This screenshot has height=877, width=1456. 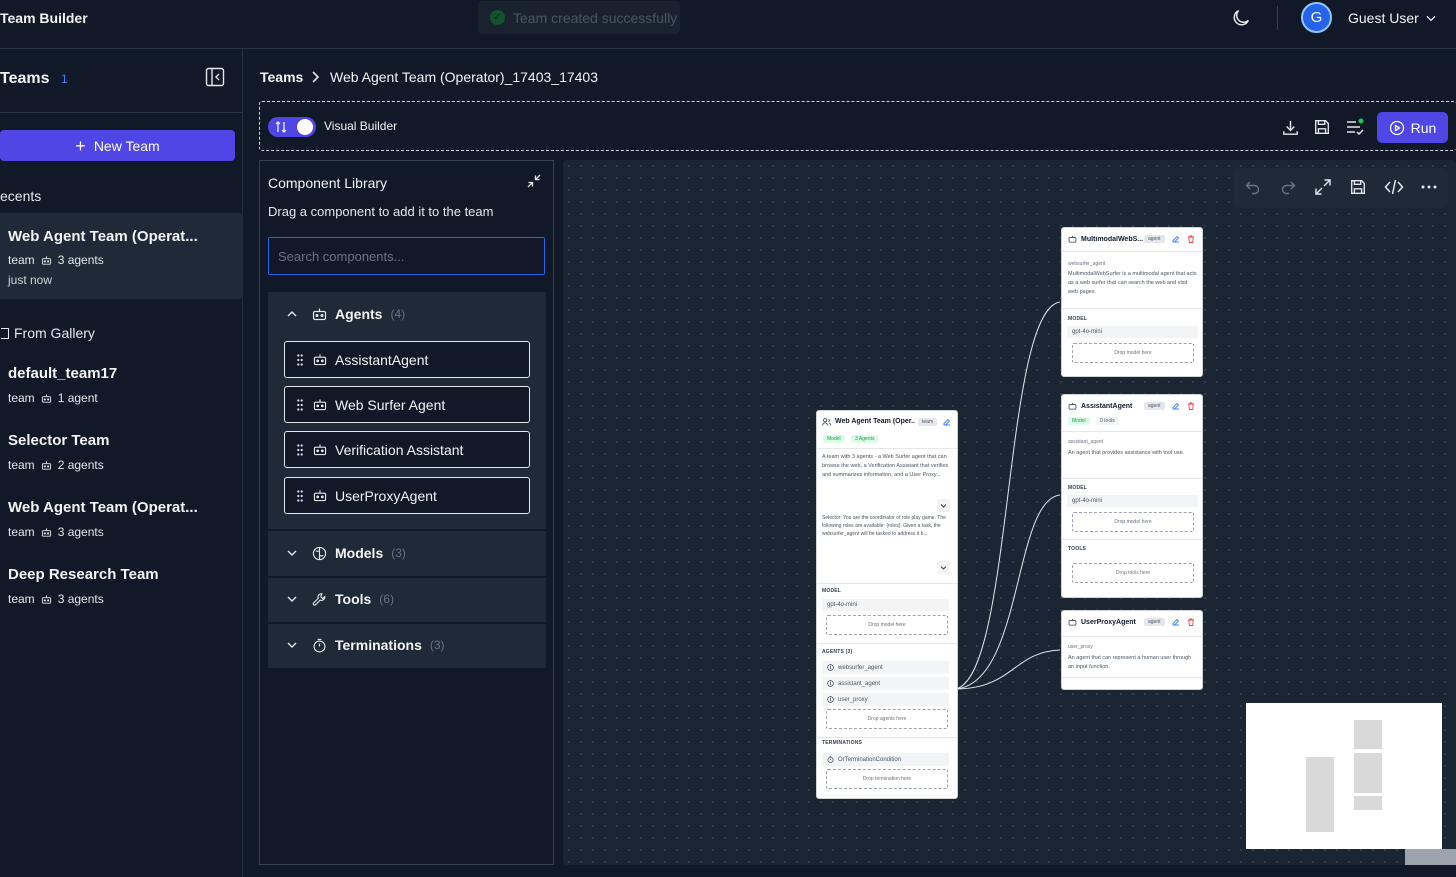 I want to click on team-kind: team, so click(x=21, y=532).